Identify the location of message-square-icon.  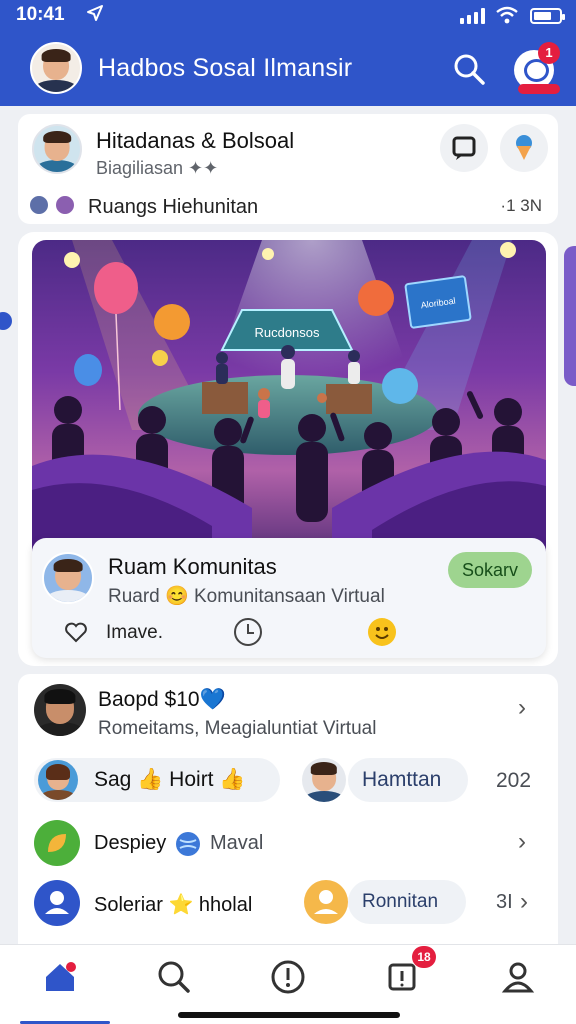
(464, 148).